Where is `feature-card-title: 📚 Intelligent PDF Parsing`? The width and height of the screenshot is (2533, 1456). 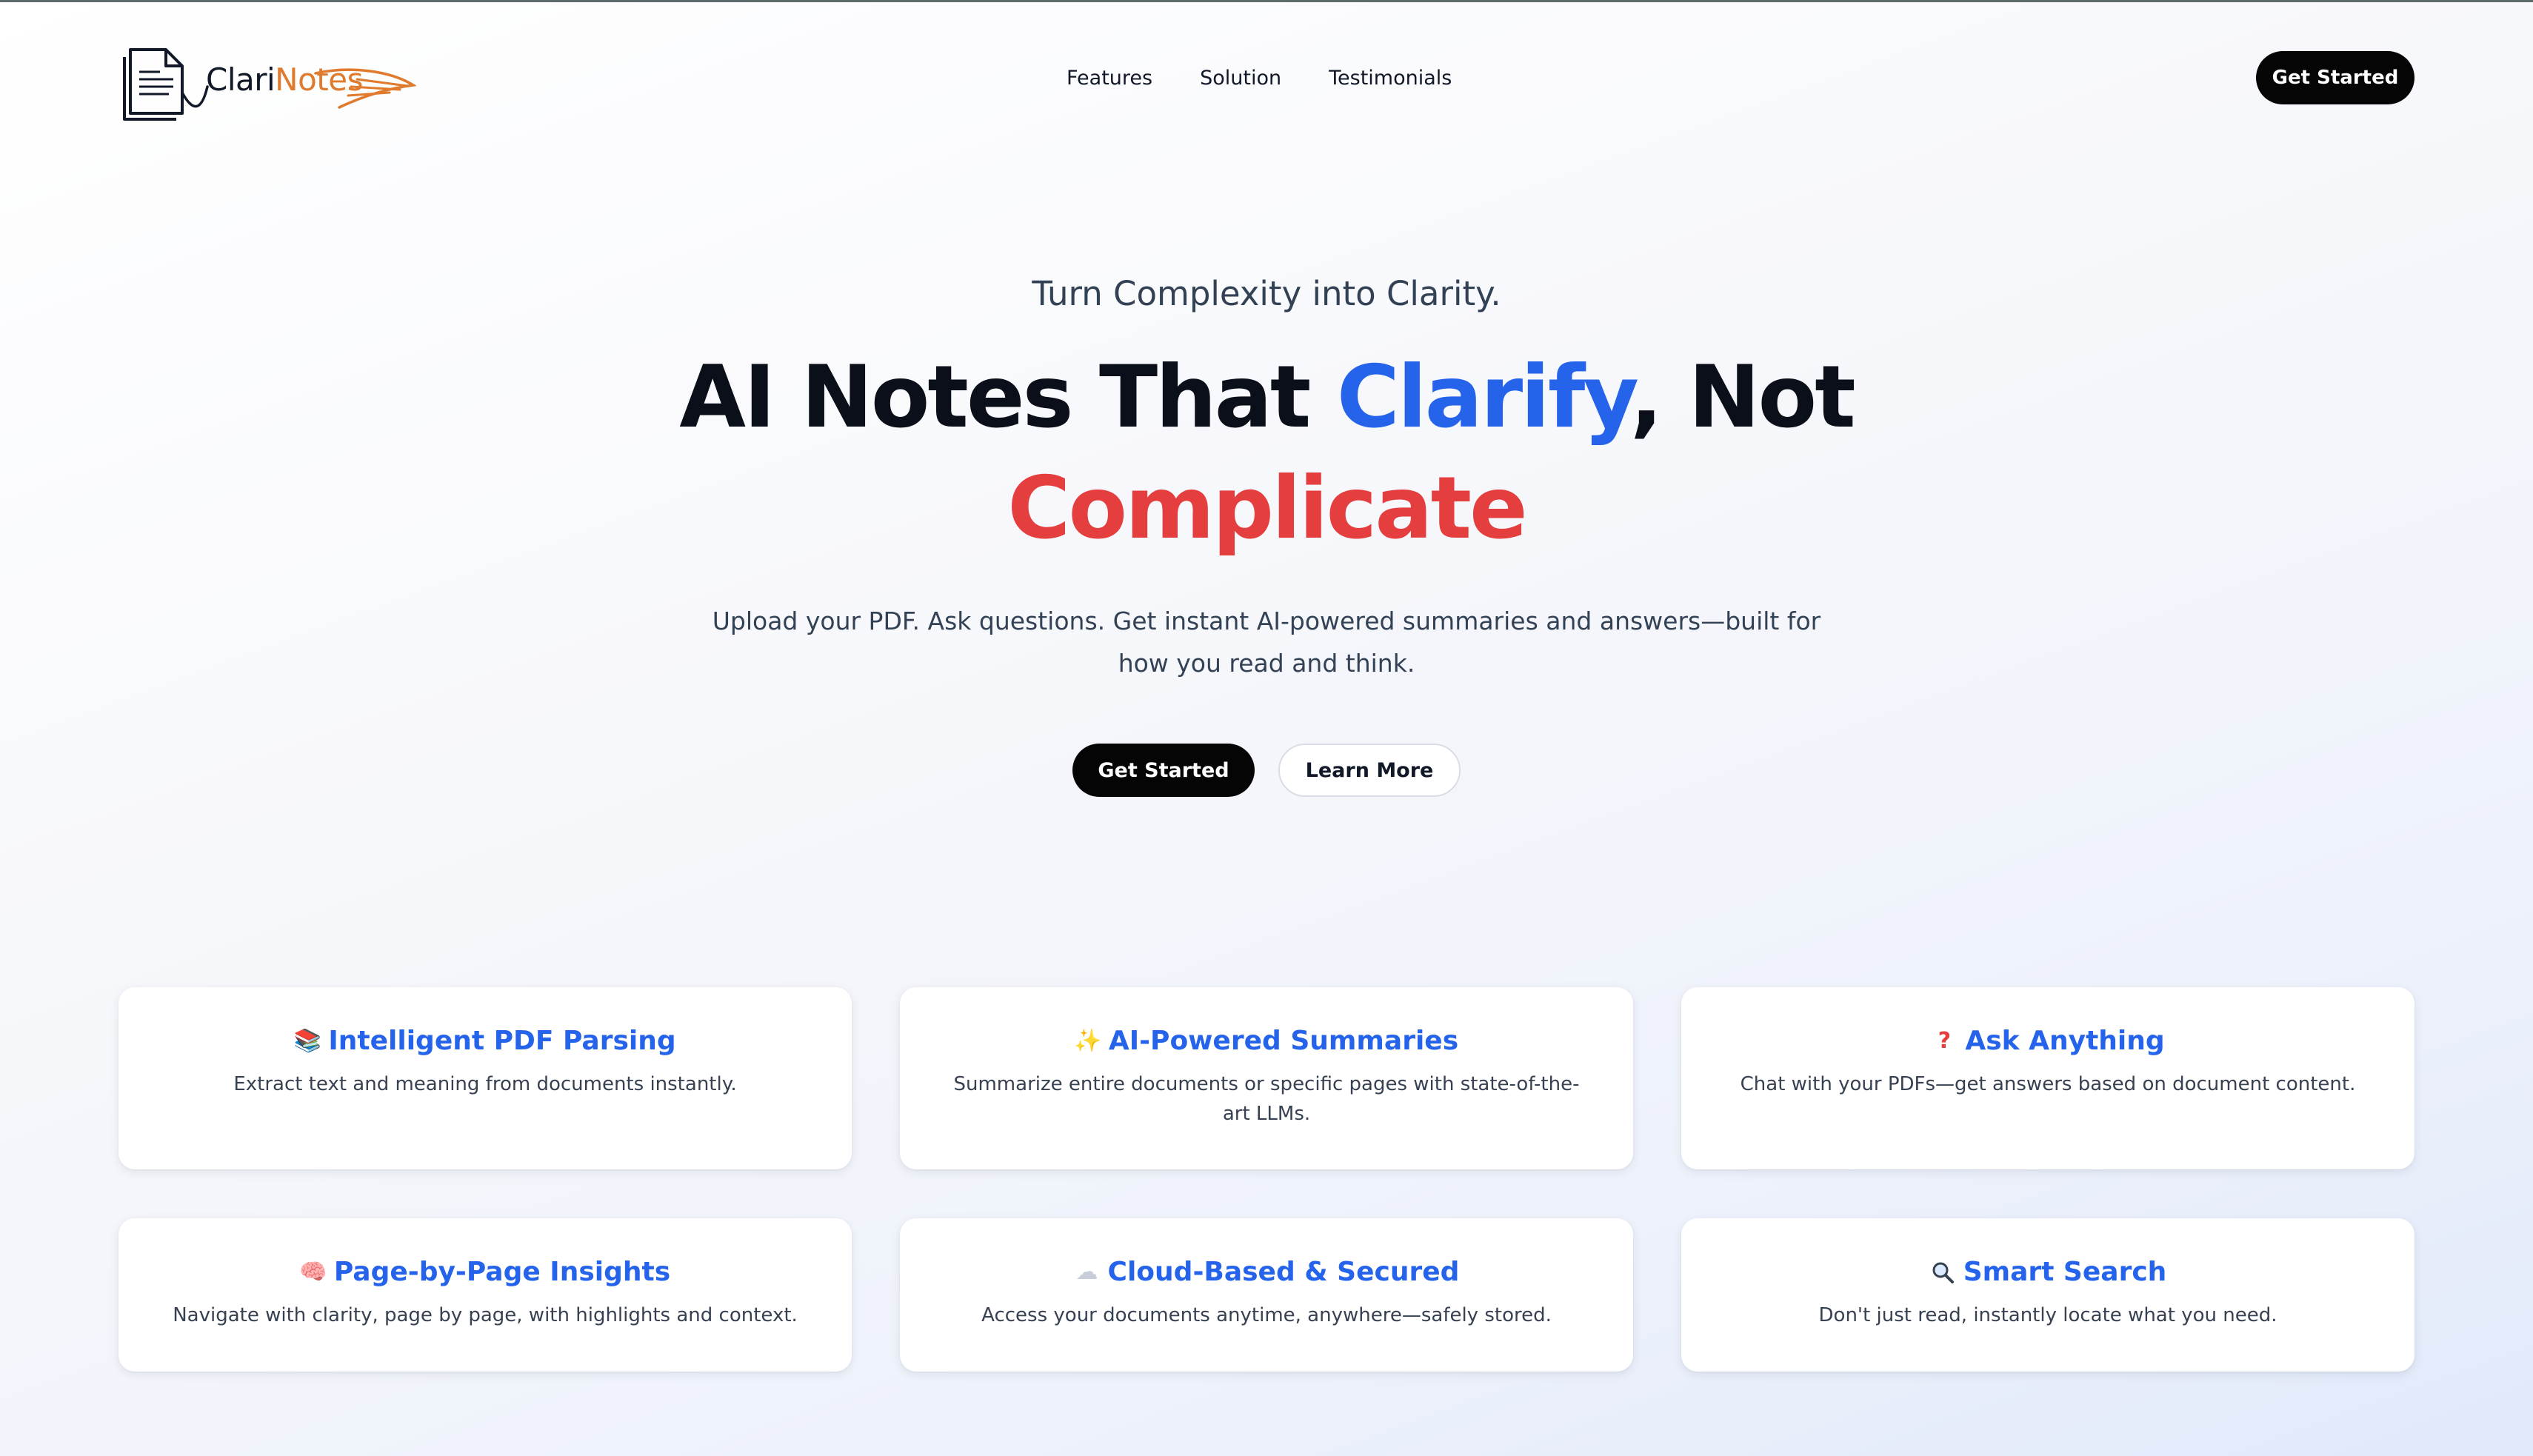
feature-card-title: 📚 Intelligent PDF Parsing is located at coordinates (485, 1041).